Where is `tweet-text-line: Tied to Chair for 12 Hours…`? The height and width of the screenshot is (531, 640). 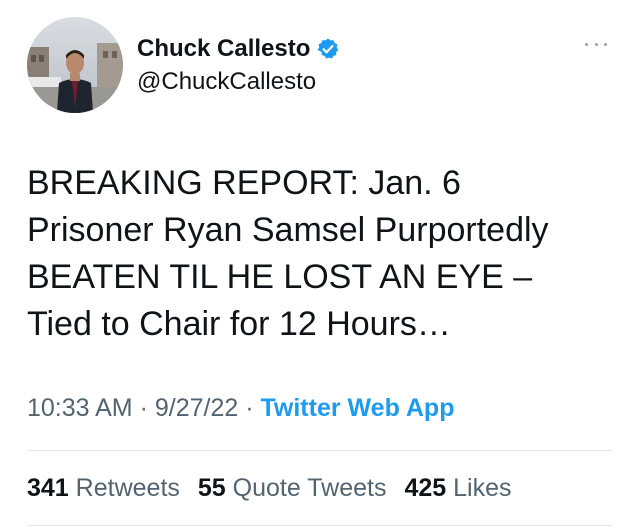
tweet-text-line: Tied to Chair for 12 Hours… is located at coordinates (239, 324).